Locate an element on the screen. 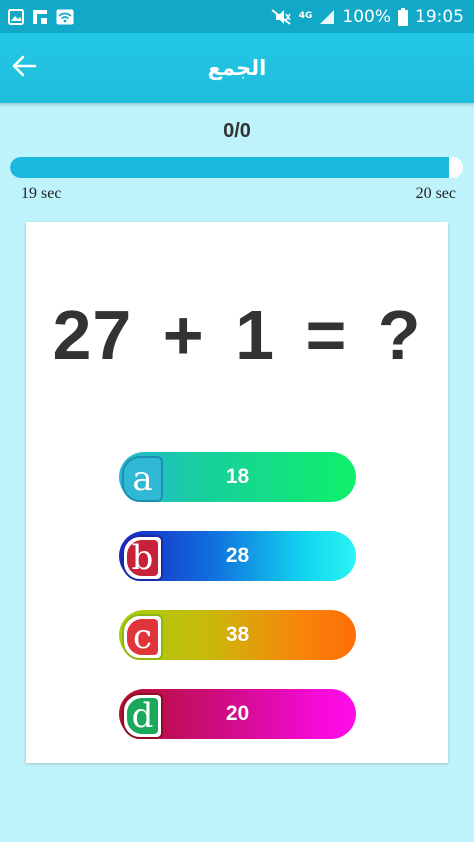  answer-letter: a is located at coordinates (142, 479).